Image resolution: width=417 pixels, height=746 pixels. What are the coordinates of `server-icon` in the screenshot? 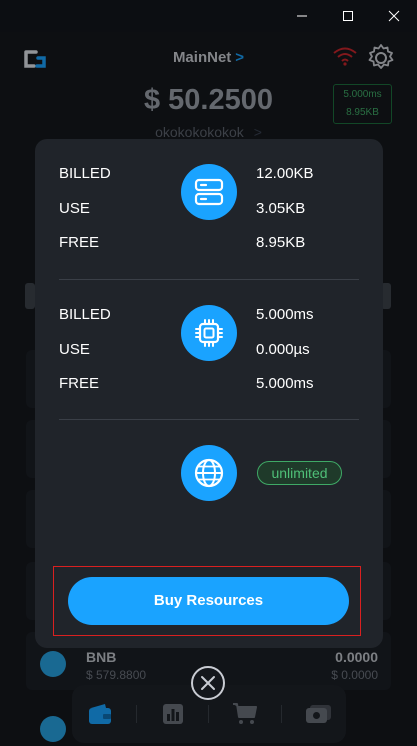 It's located at (209, 192).